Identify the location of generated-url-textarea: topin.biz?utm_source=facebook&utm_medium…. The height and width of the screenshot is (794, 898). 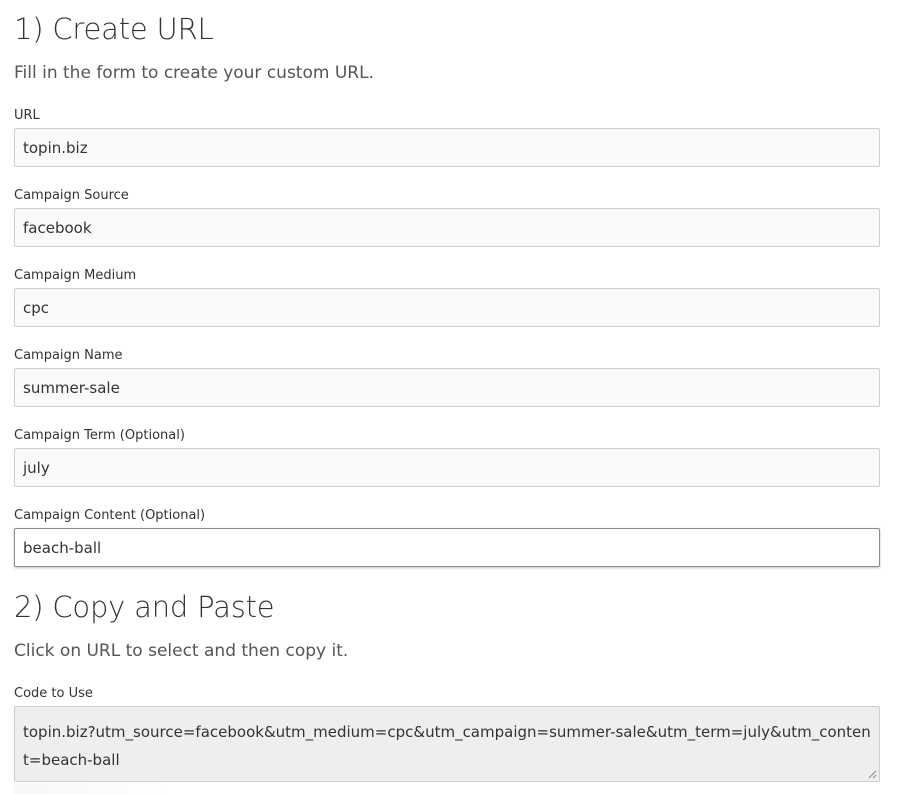
(447, 744).